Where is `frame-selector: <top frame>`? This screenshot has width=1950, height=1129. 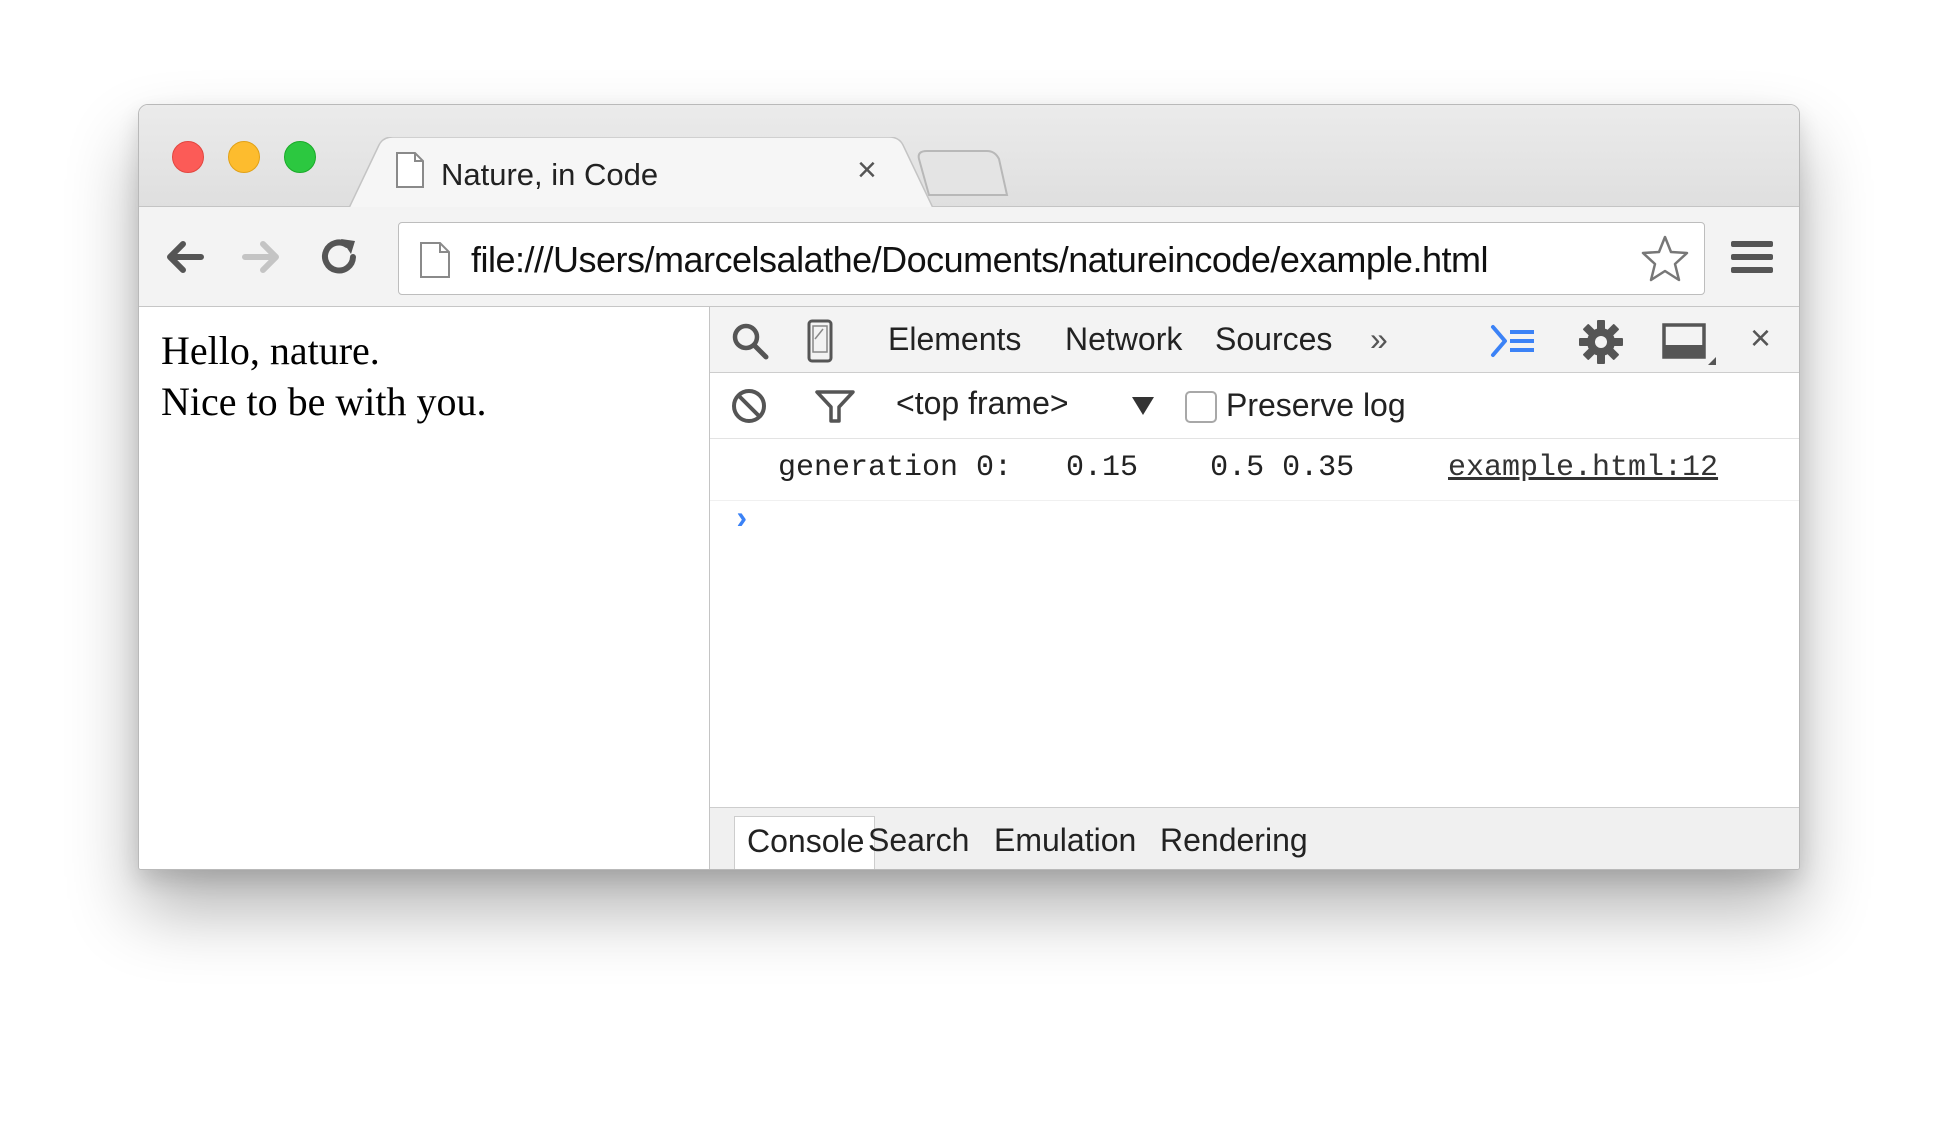 frame-selector: <top frame> is located at coordinates (982, 403).